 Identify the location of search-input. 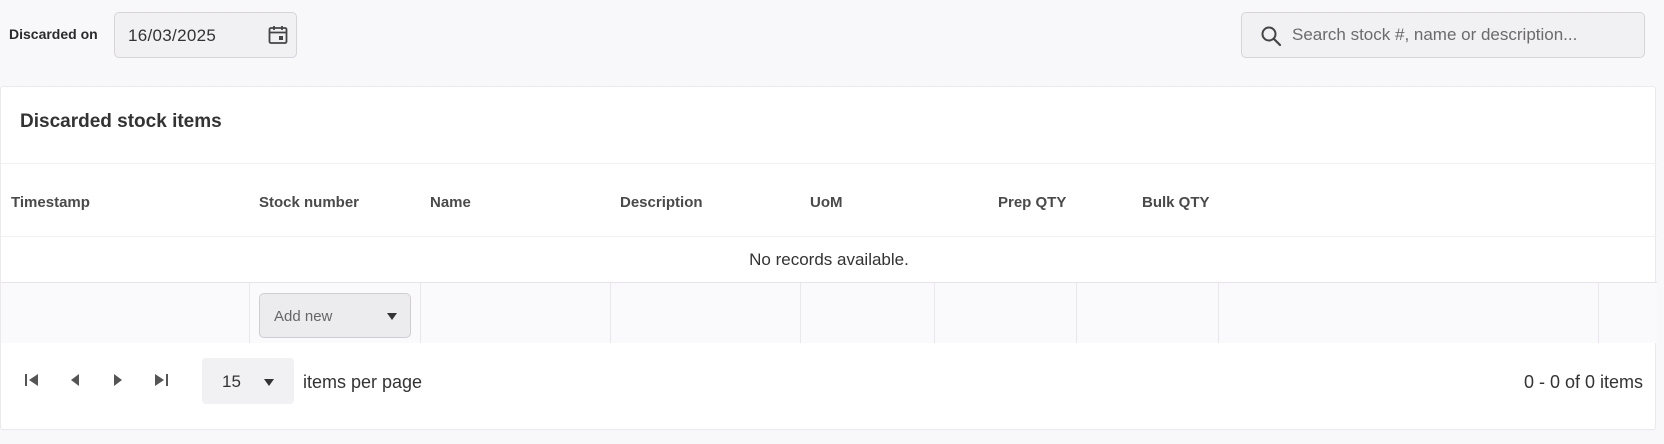
(1464, 35).